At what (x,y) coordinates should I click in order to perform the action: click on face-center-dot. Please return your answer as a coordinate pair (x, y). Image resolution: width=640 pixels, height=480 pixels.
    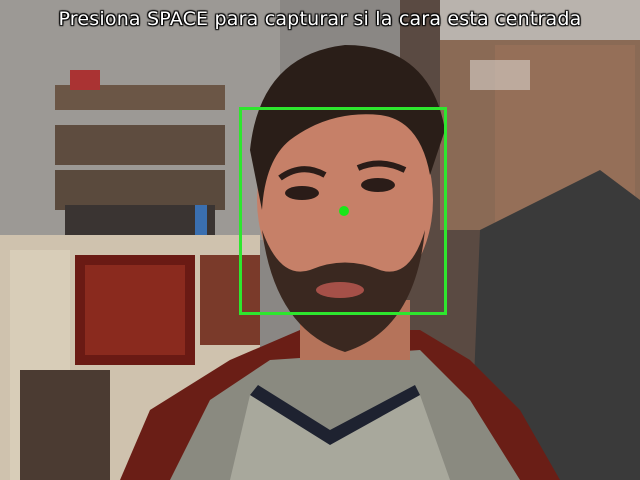
    Looking at the image, I should click on (344, 211).